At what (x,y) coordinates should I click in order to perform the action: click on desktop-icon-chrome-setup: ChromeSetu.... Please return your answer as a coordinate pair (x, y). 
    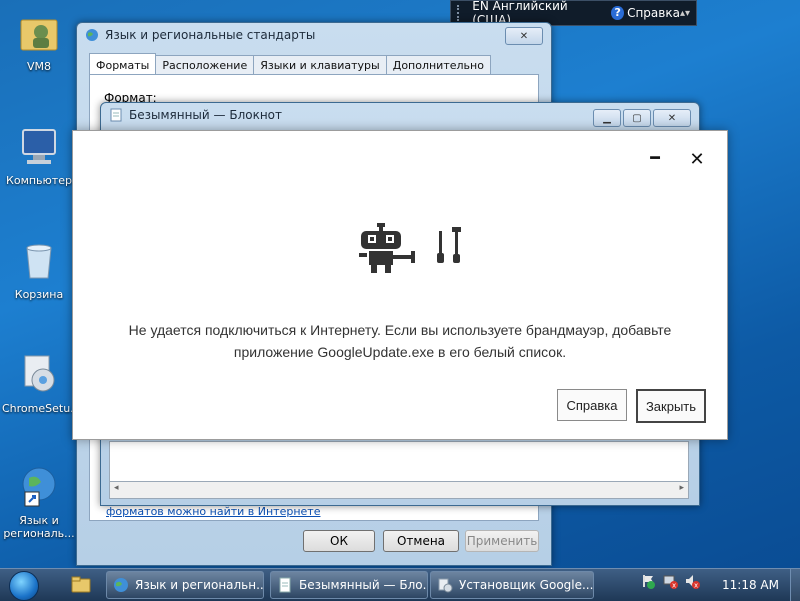
    Looking at the image, I should click on (41, 382).